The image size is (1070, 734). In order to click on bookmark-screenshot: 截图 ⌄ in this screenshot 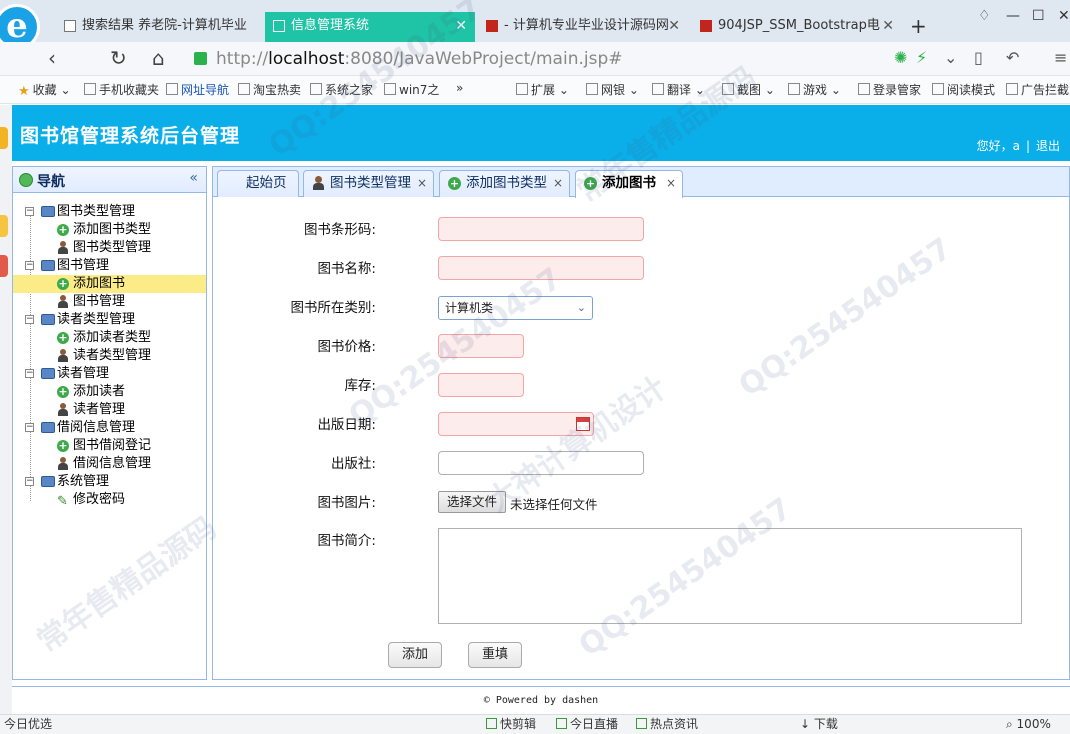, I will do `click(748, 89)`.